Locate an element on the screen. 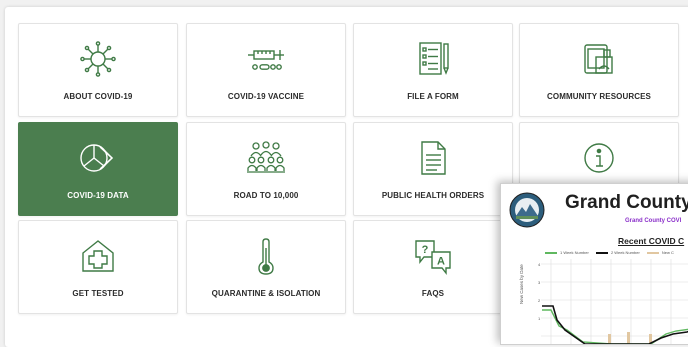  tile-community-resources: COMMUNITY RESOURCES is located at coordinates (599, 70).